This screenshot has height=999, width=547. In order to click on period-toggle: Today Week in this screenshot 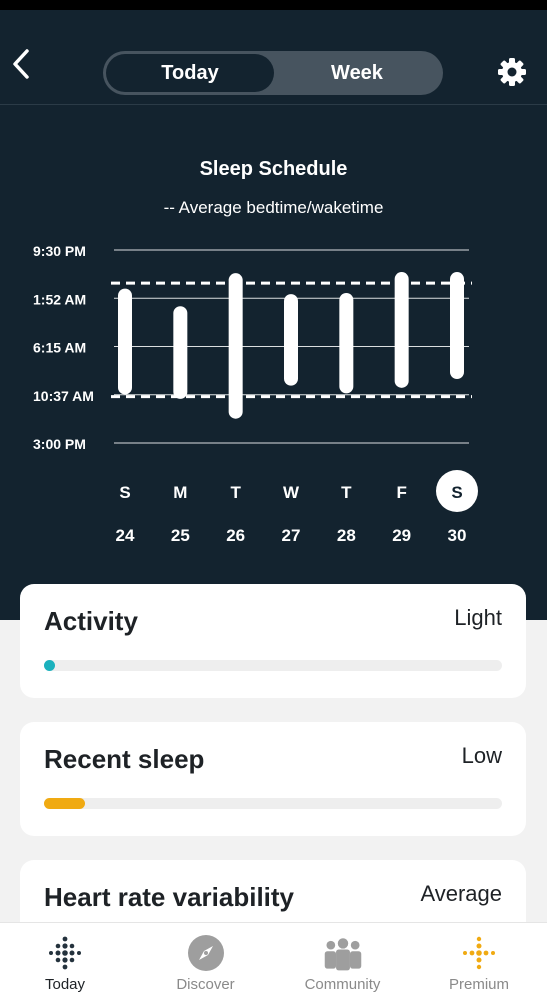, I will do `click(273, 73)`.